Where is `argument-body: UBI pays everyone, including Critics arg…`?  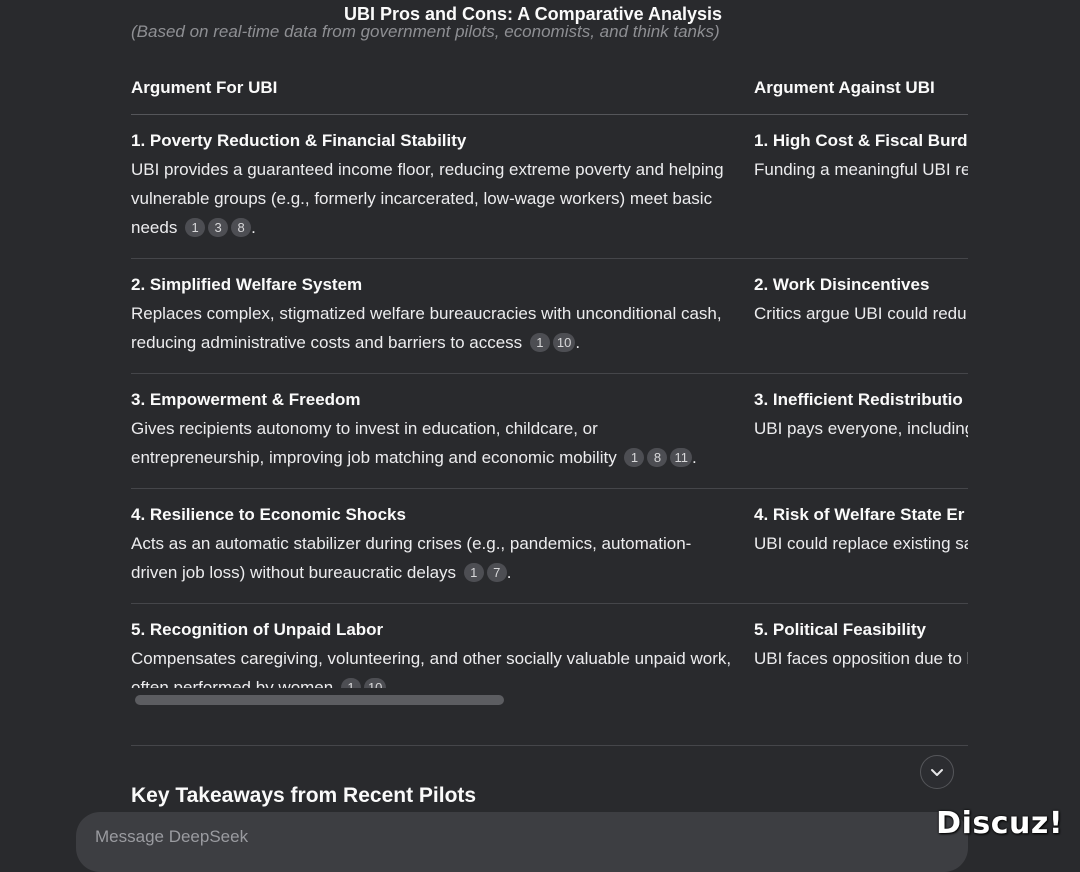 argument-body: UBI pays everyone, including Critics arg… is located at coordinates (861, 428).